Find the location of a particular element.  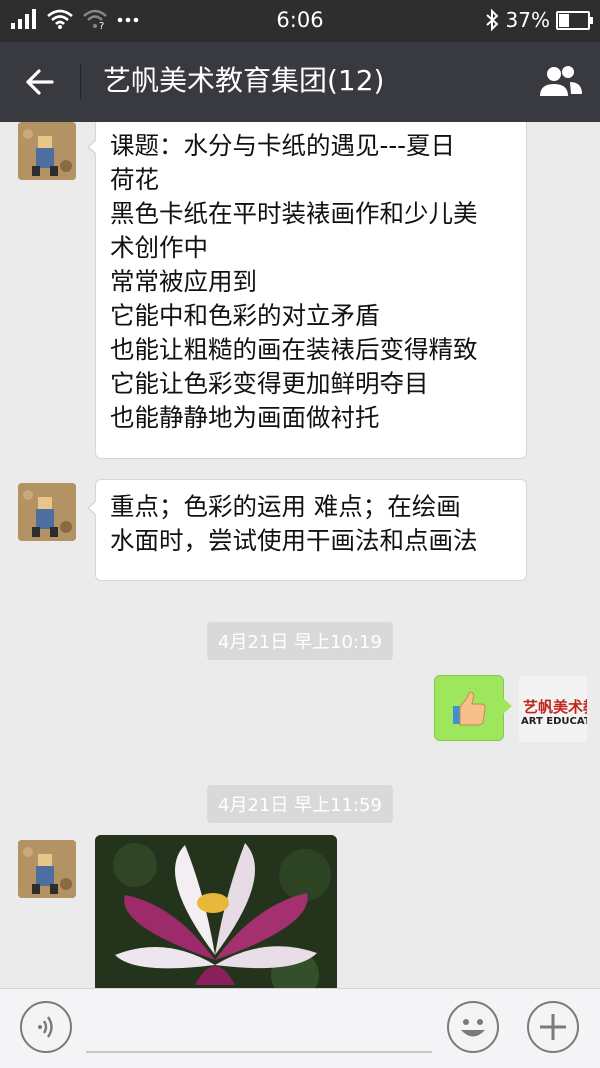

message-line: 荷花 is located at coordinates (134, 179).